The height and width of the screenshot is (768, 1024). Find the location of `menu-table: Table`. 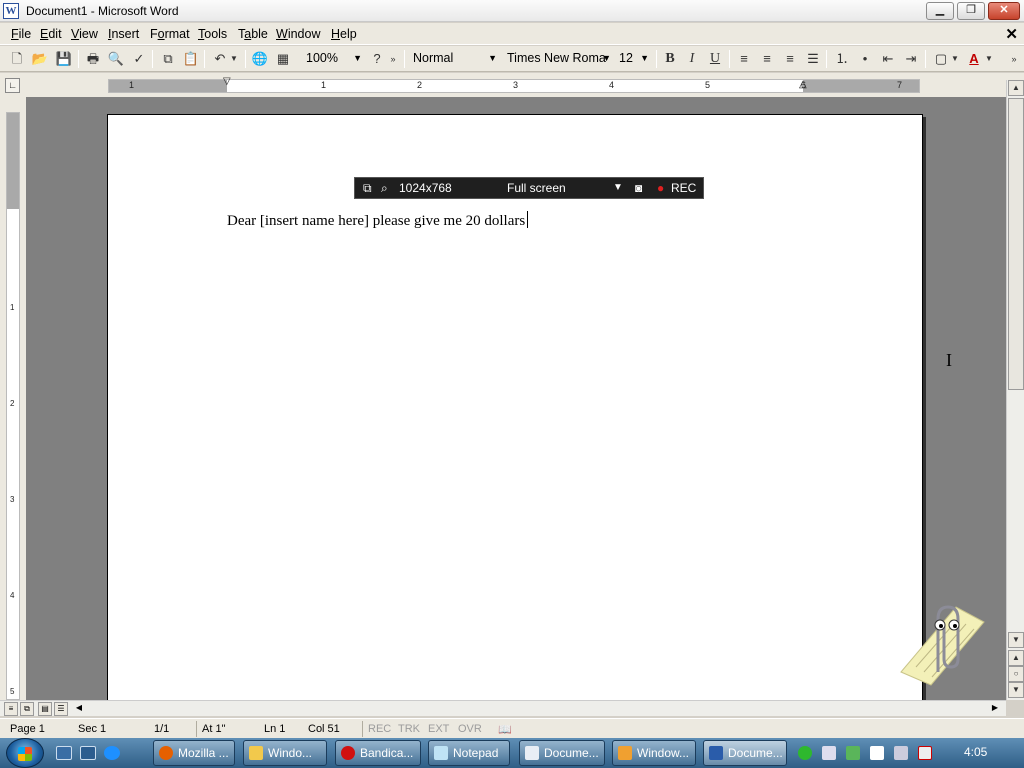

menu-table: Table is located at coordinates (253, 34).